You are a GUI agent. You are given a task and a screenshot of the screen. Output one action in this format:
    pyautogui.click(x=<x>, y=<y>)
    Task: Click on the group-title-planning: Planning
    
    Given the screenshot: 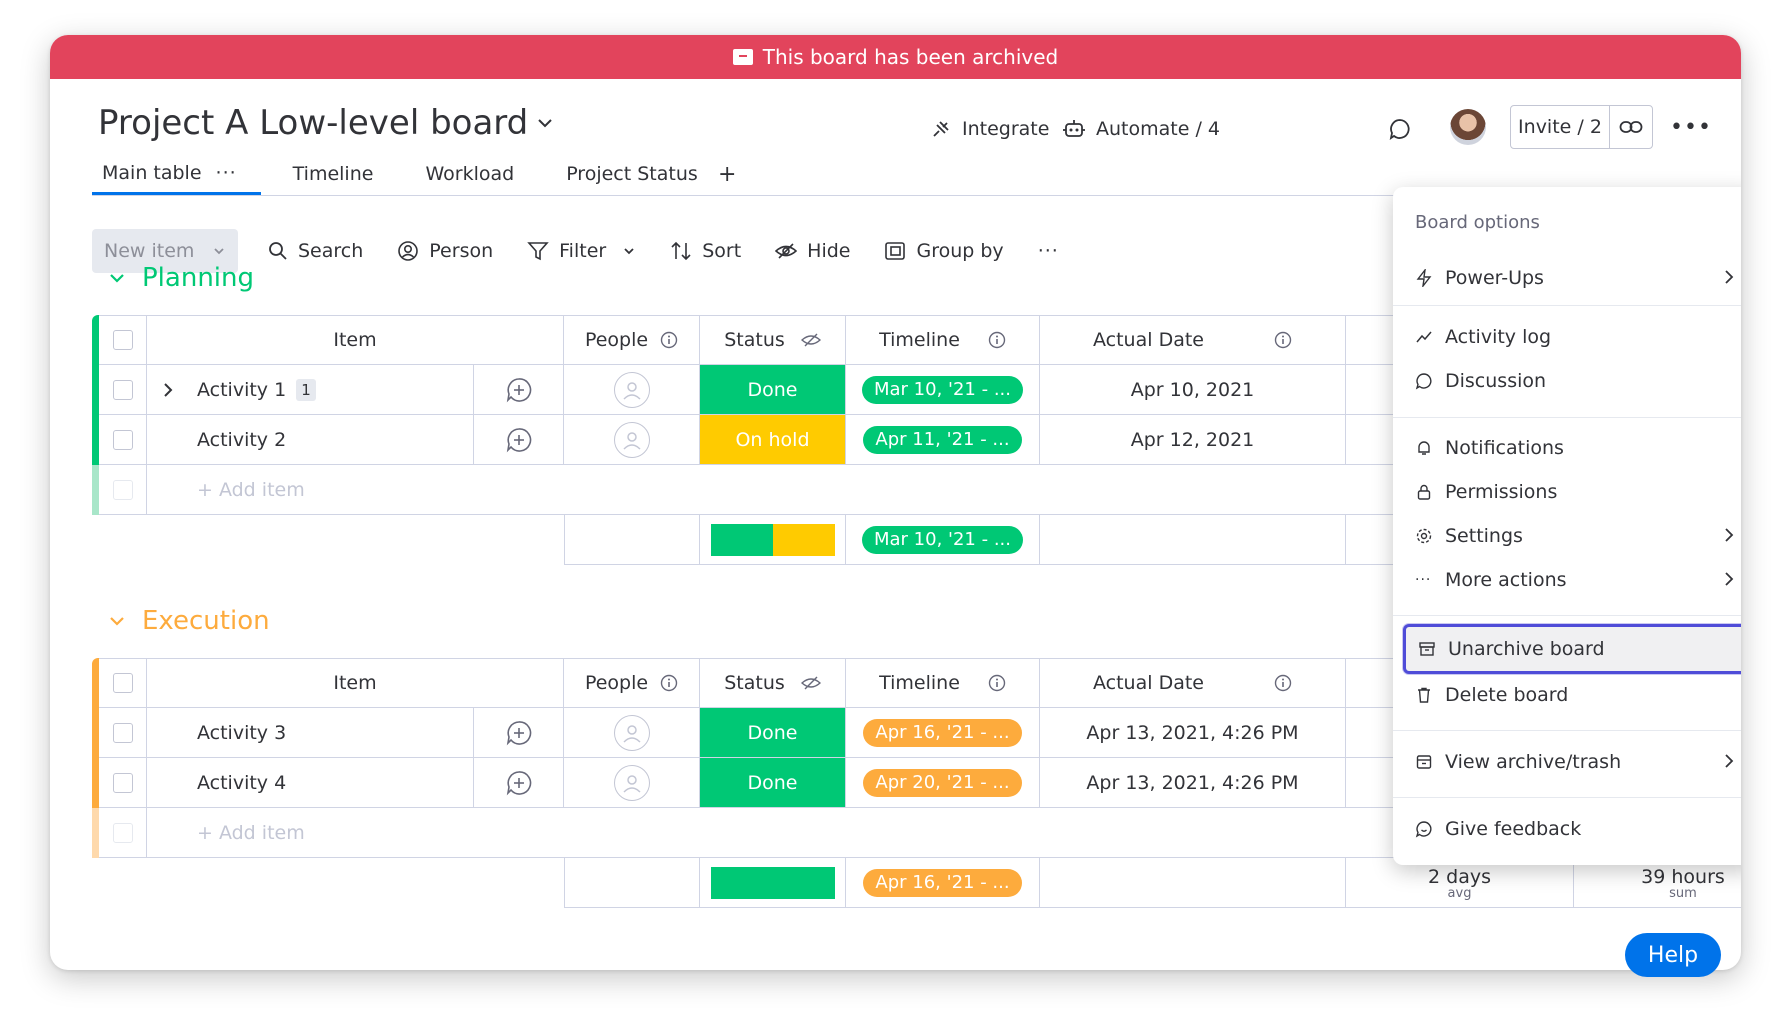 What is the action you would take?
    pyautogui.click(x=181, y=278)
    